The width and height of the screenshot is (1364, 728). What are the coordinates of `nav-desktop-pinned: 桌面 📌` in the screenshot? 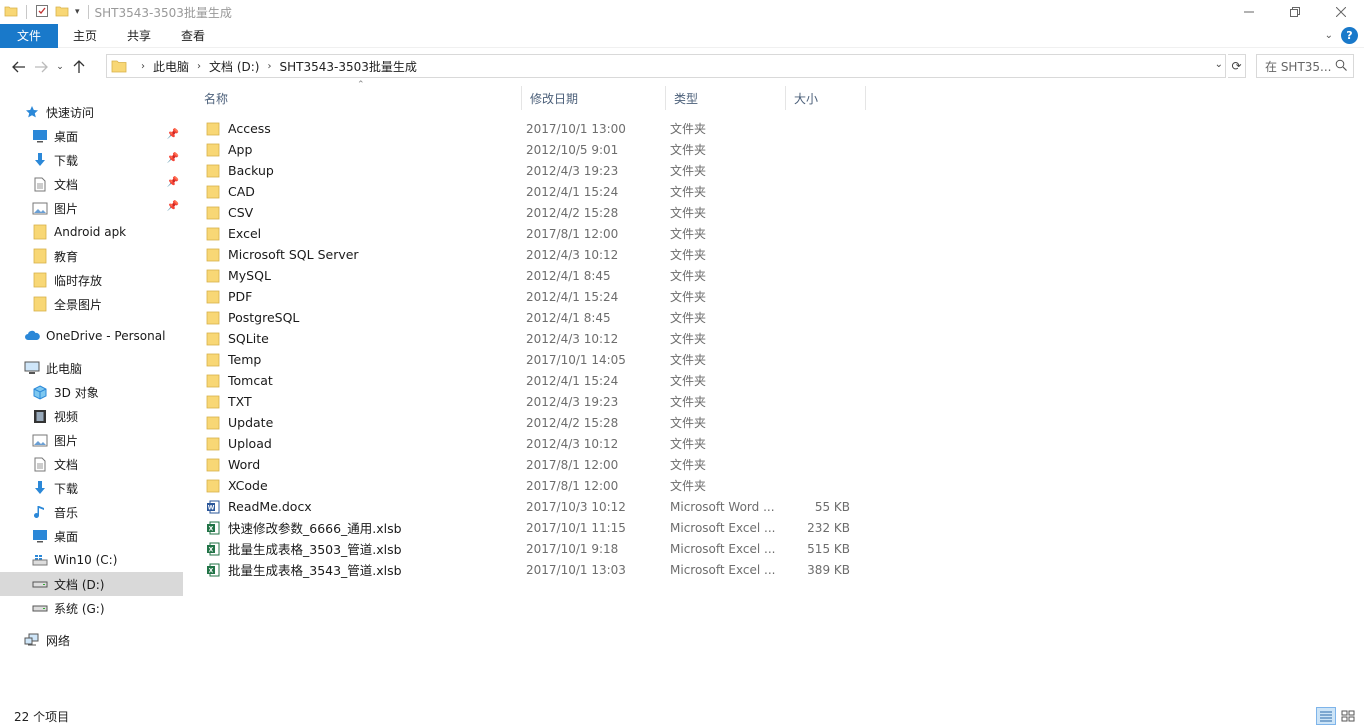 It's located at (91, 136).